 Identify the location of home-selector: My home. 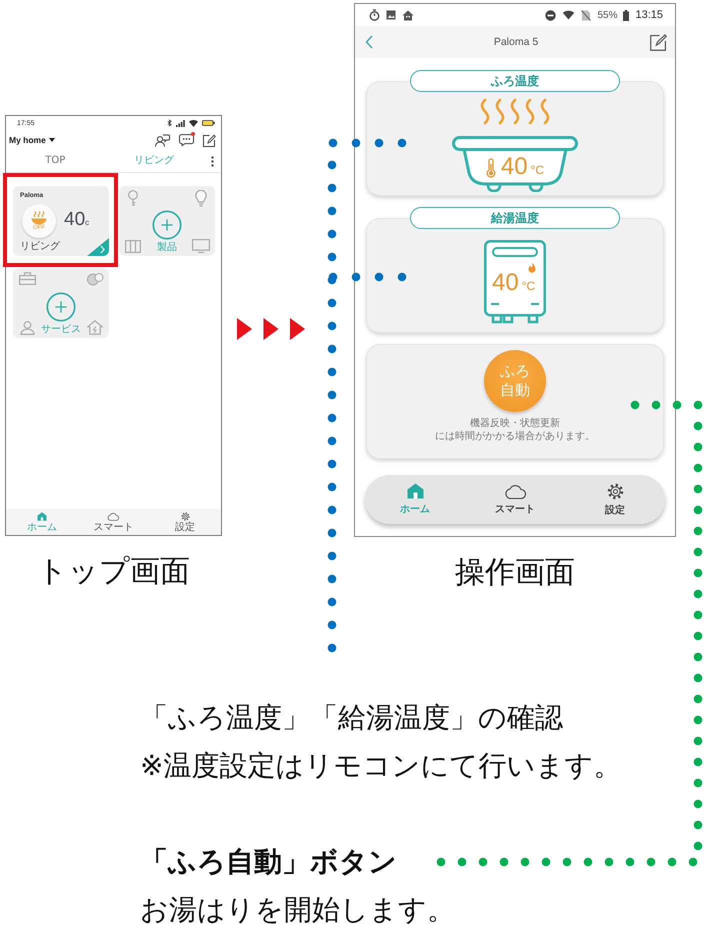
(32, 140).